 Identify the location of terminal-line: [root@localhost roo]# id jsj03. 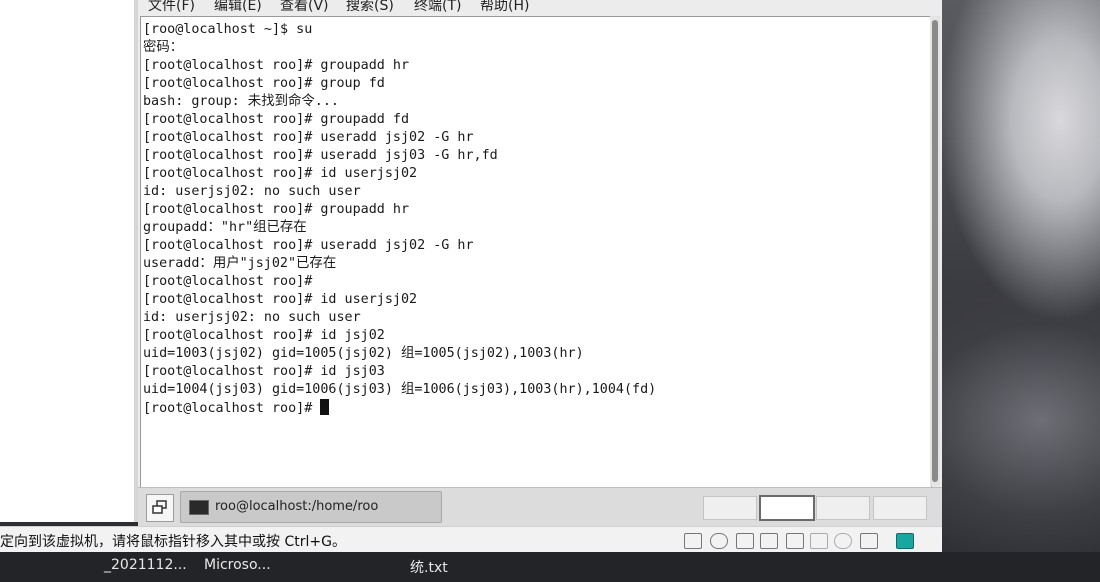
(264, 371).